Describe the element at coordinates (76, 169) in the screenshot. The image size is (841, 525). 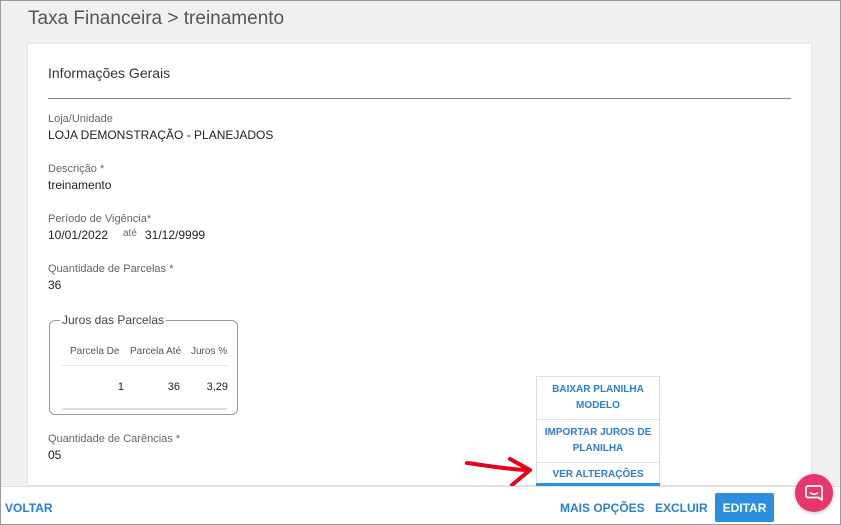
I see `descricao-label: Descrição *` at that location.